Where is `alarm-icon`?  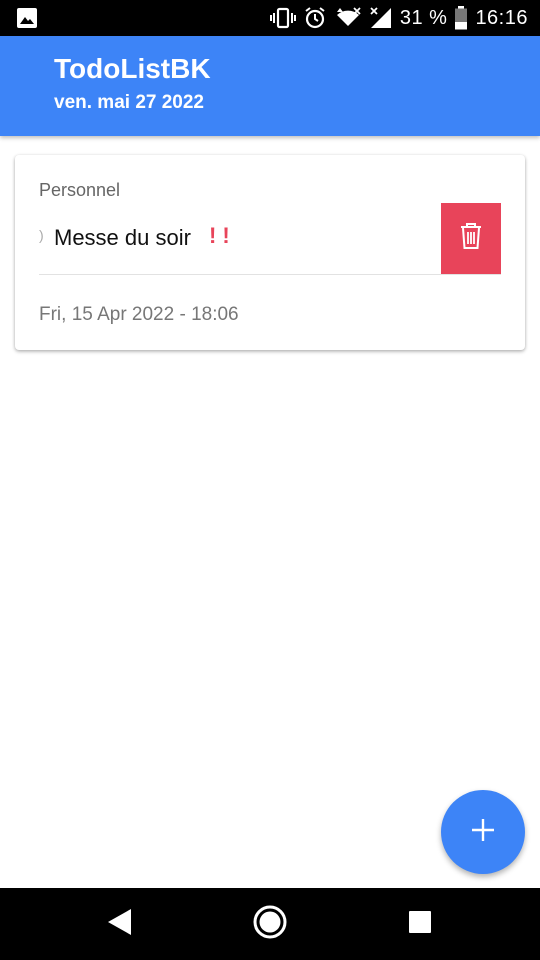
alarm-icon is located at coordinates (315, 18).